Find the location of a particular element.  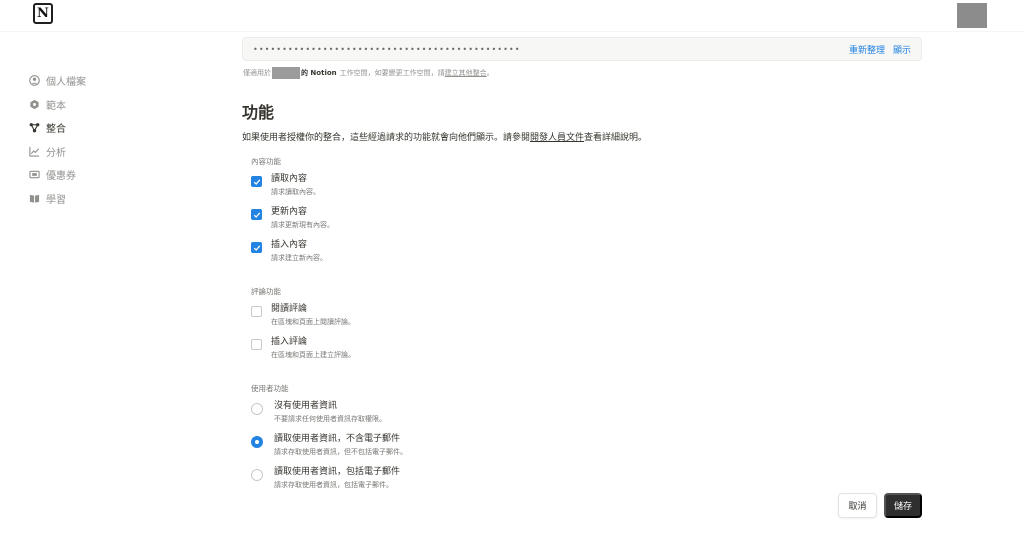

option-title: 沒有使用者資訊 is located at coordinates (306, 406).